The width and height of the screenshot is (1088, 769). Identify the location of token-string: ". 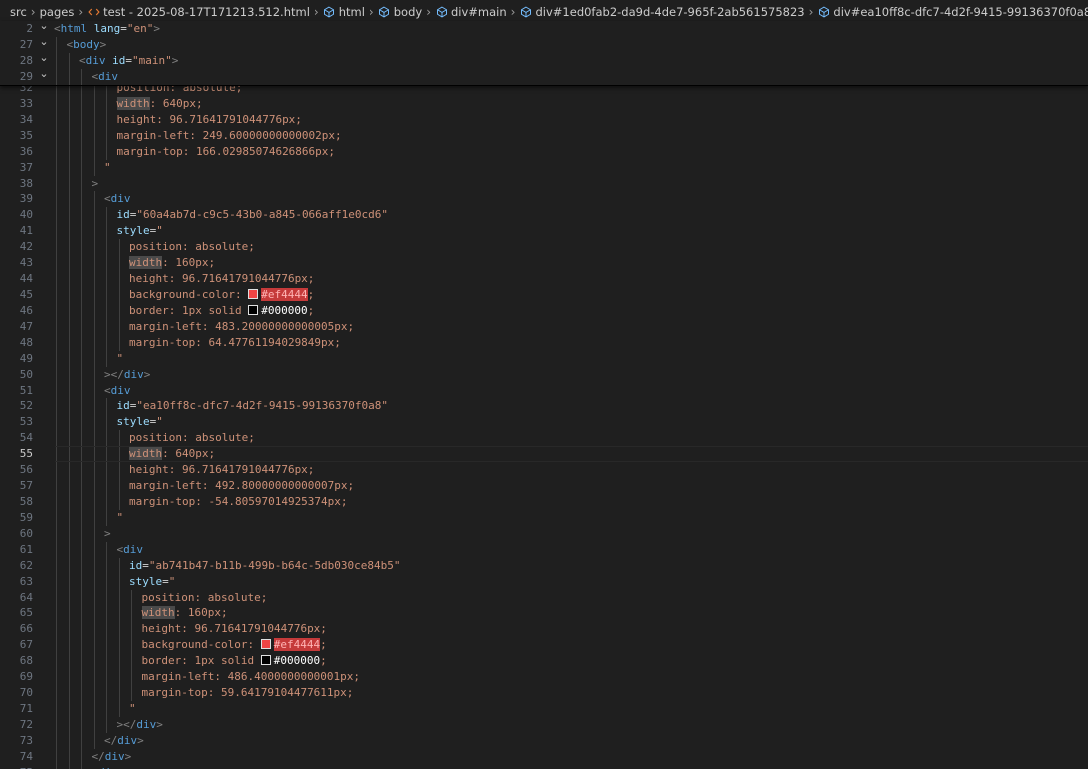
(120, 358).